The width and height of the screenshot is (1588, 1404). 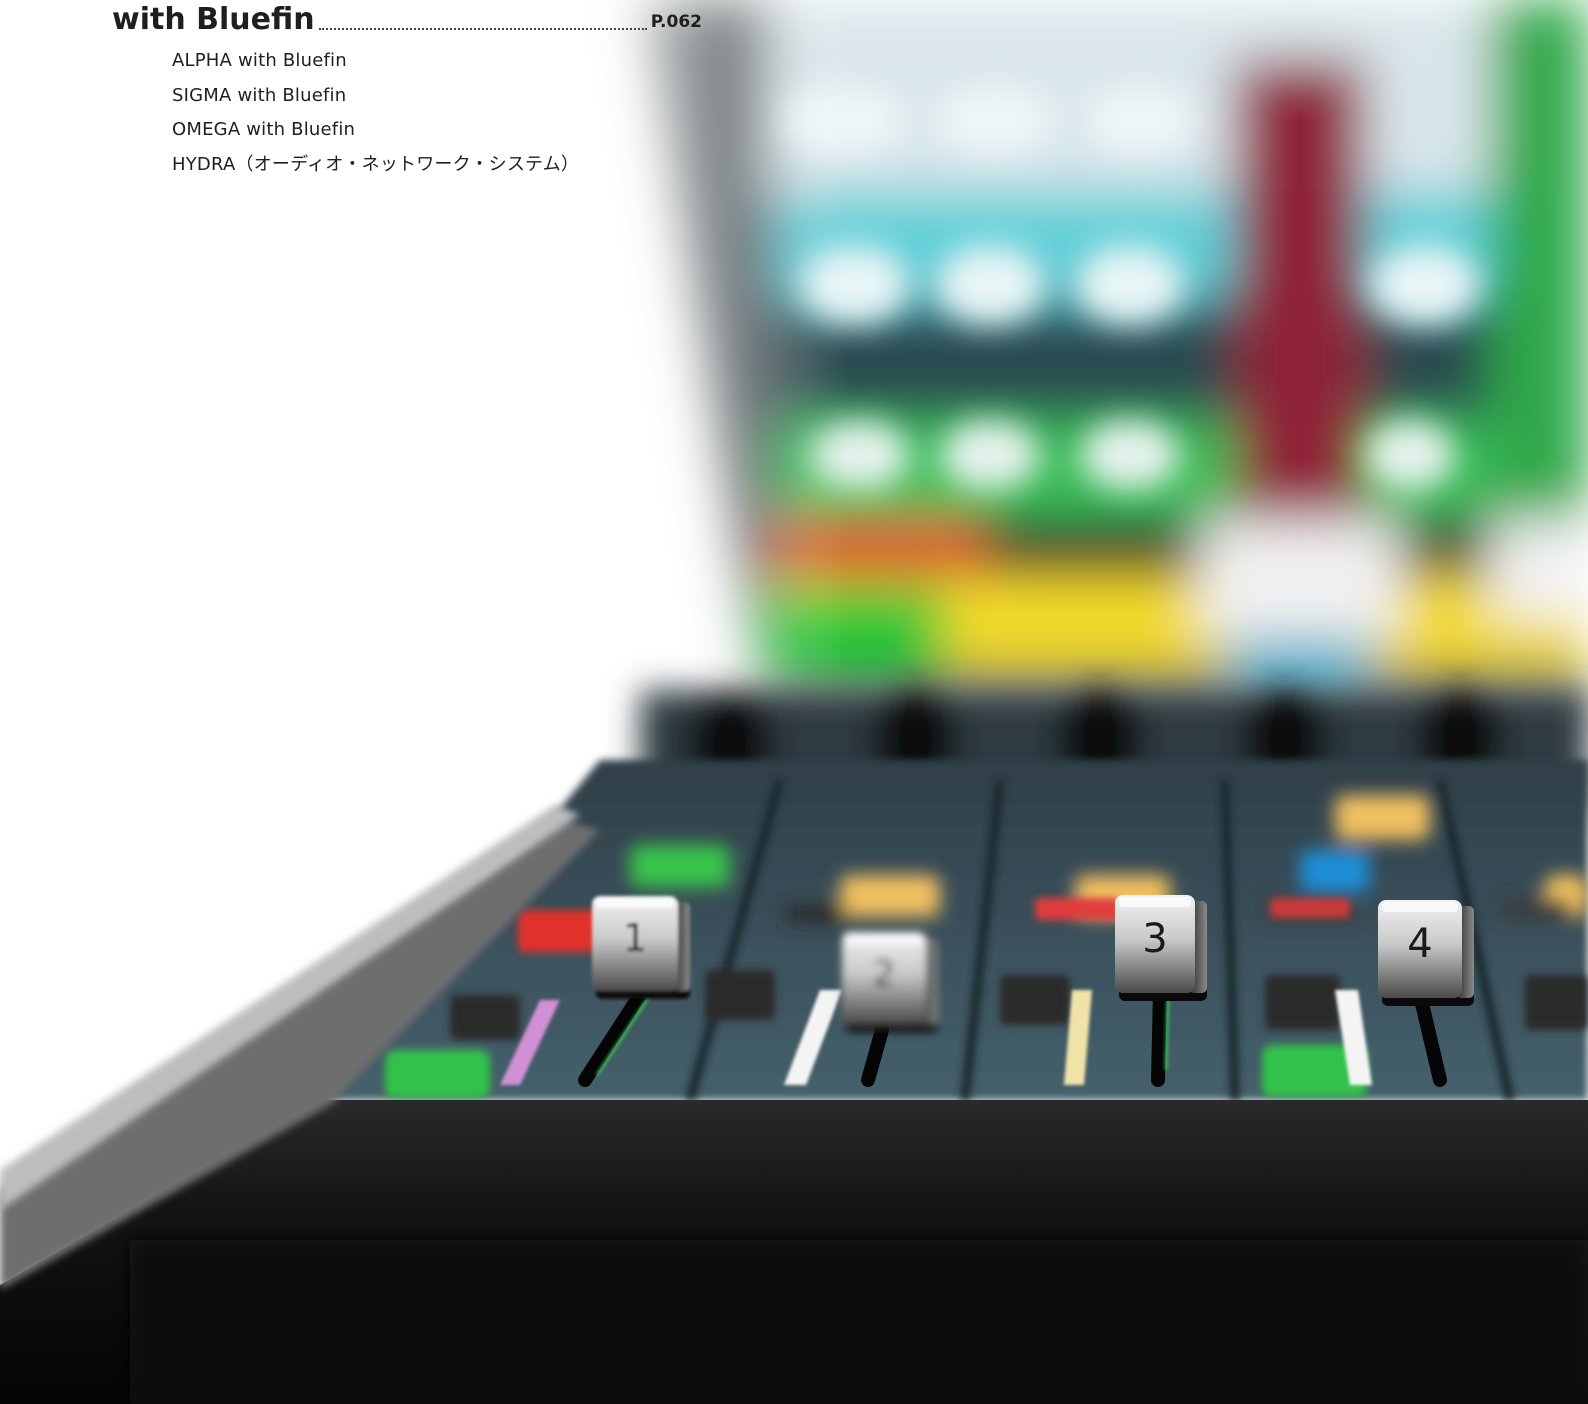 What do you see at coordinates (1419, 944) in the screenshot?
I see `fader-number-4: 4` at bounding box center [1419, 944].